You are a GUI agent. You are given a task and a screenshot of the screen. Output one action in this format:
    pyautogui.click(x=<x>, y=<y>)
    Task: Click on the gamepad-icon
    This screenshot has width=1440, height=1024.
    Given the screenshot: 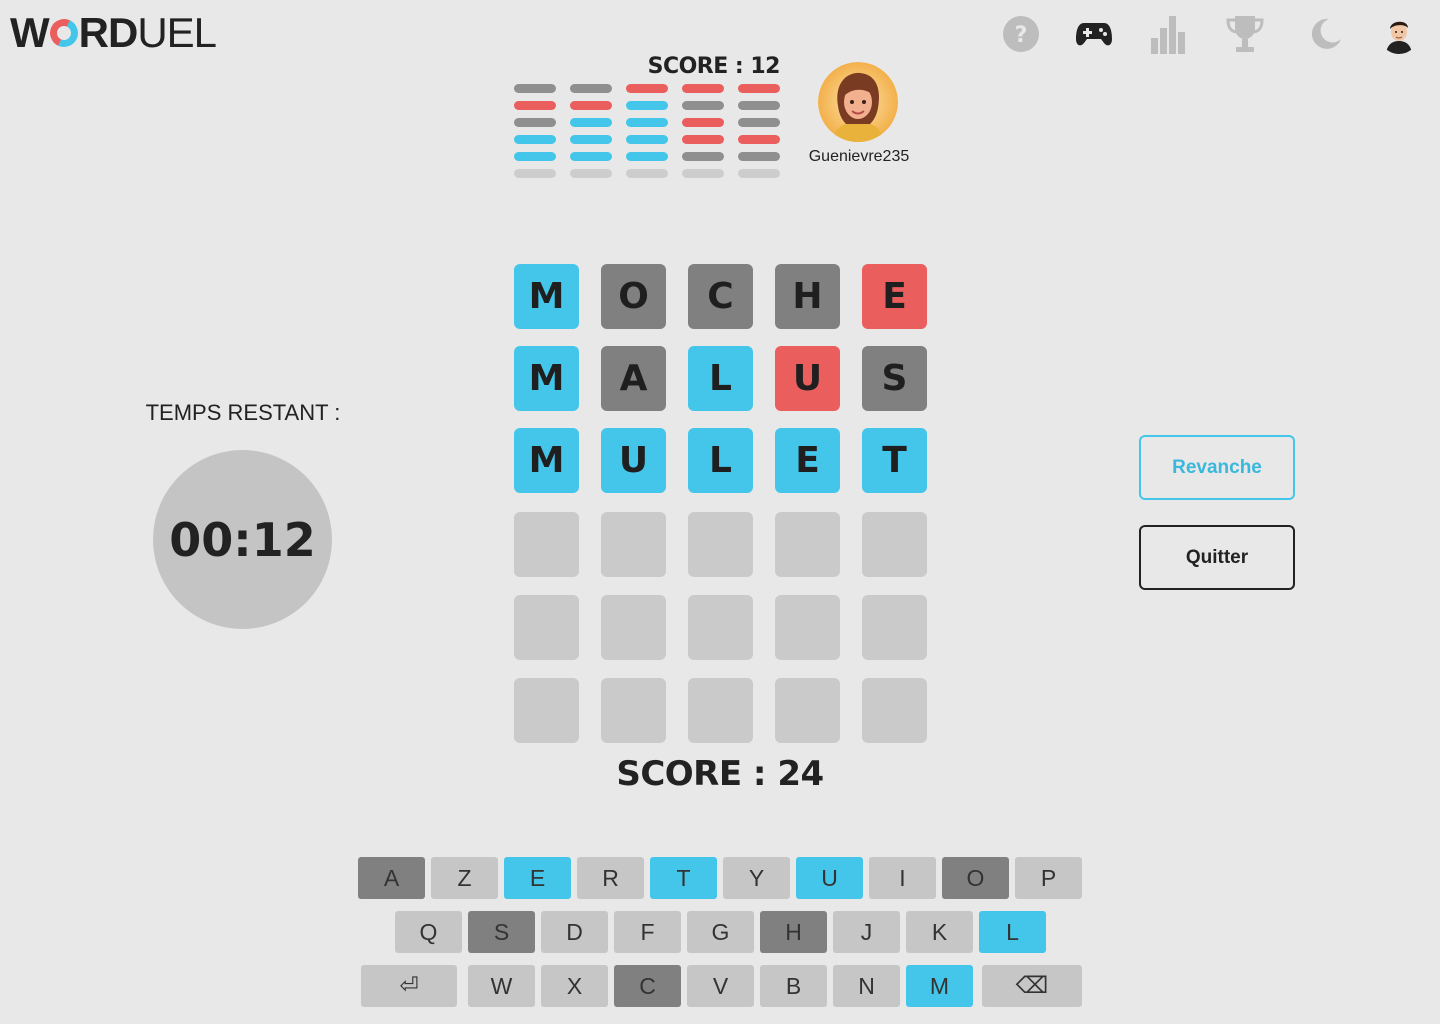 What is the action you would take?
    pyautogui.click(x=1094, y=34)
    